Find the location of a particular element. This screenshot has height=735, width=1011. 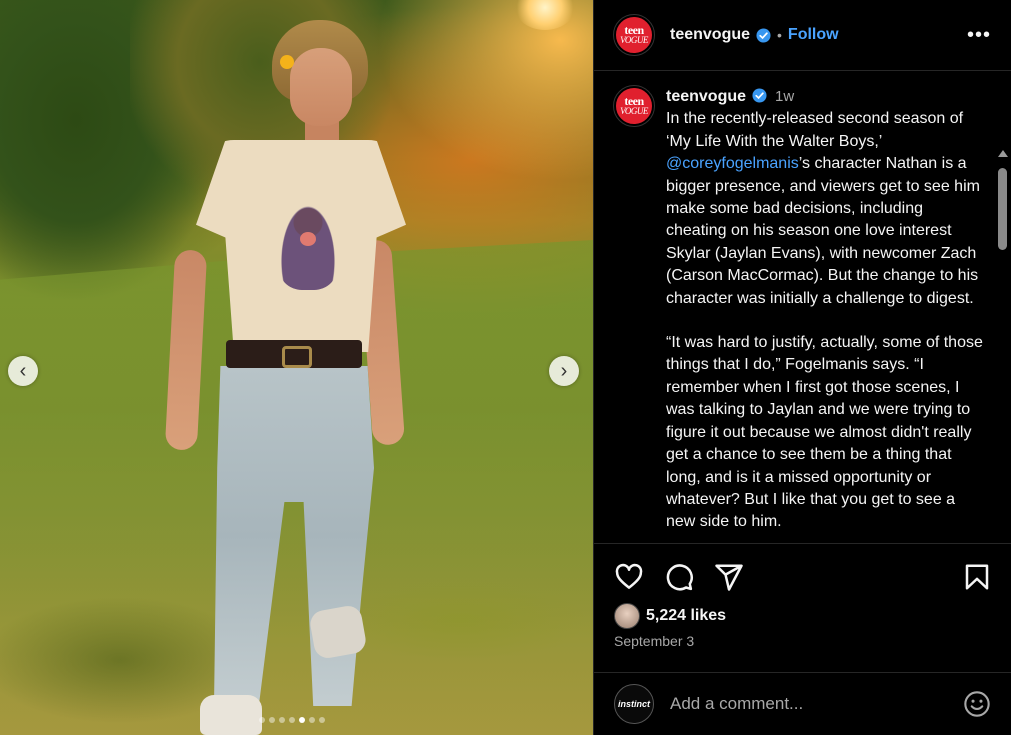

likes-row: 5,224 likes is located at coordinates (670, 616).